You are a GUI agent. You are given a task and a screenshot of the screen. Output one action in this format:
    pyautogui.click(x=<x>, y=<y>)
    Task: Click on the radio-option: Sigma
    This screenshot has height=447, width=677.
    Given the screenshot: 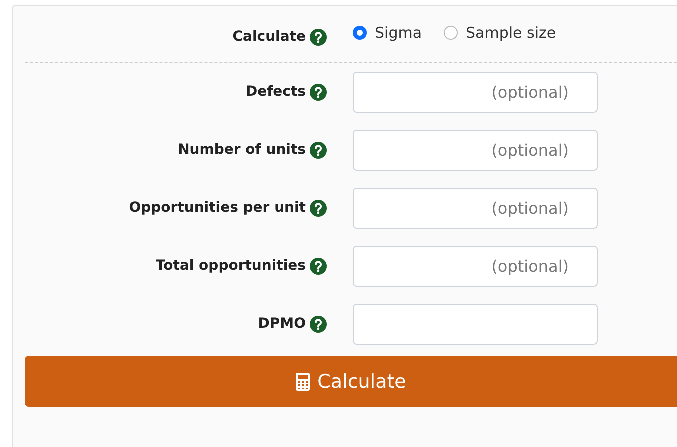 What is the action you would take?
    pyautogui.click(x=387, y=33)
    